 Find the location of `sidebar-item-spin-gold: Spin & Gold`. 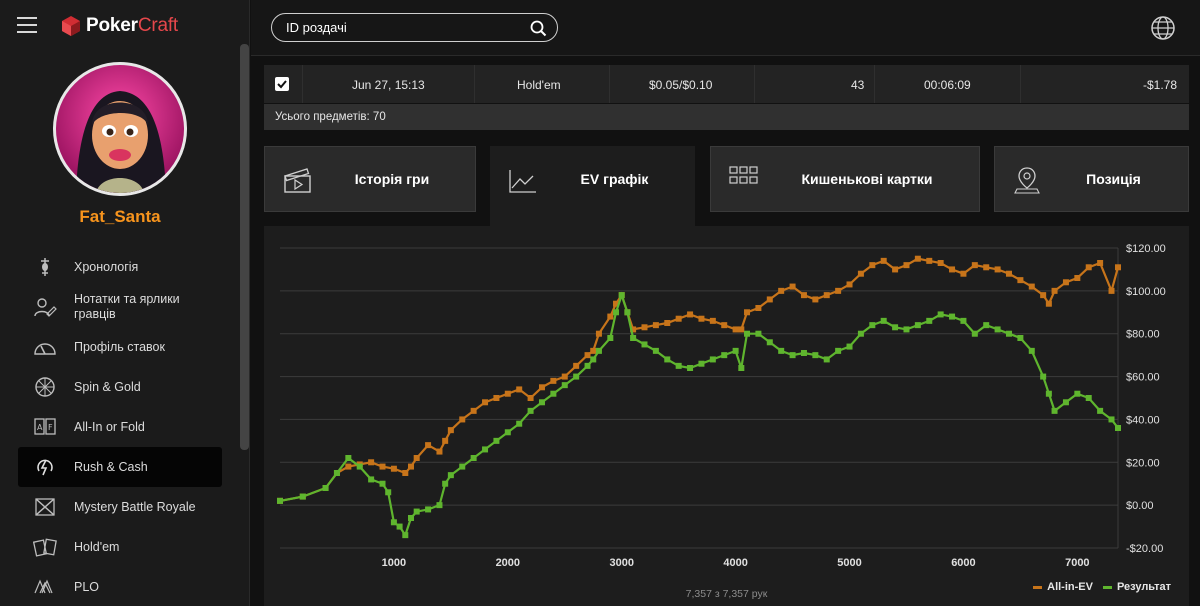

sidebar-item-spin-gold: Spin & Gold is located at coordinates (120, 387).